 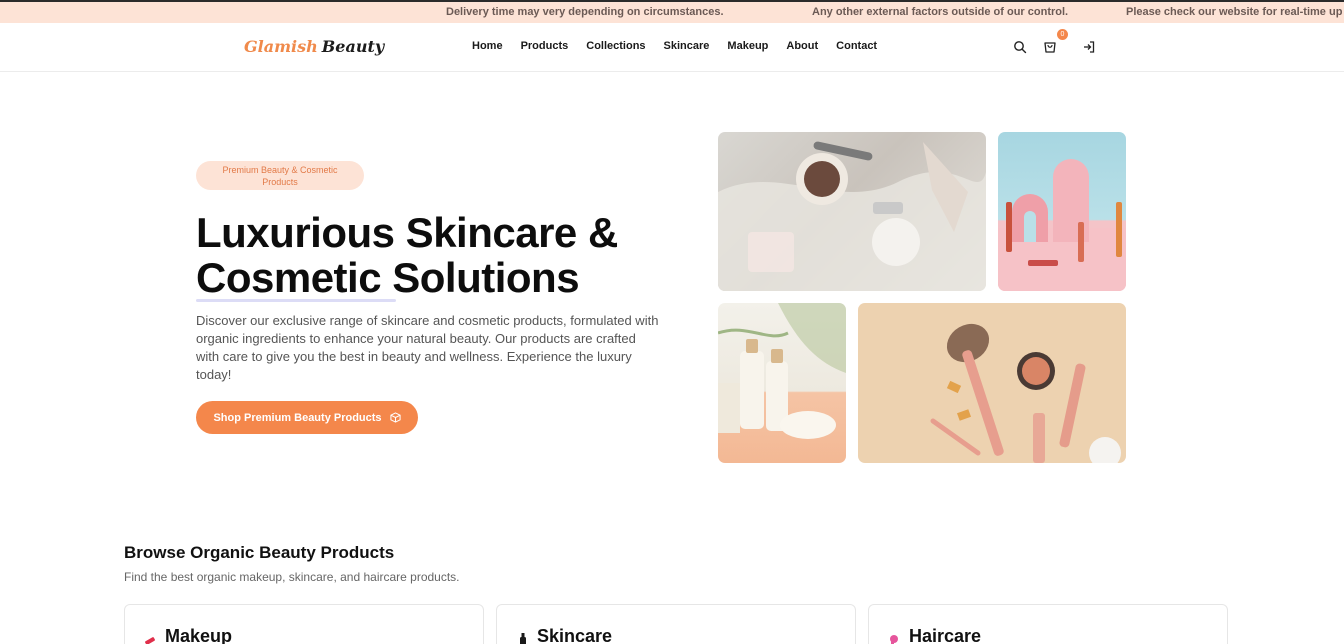 What do you see at coordinates (259, 552) in the screenshot?
I see `browse-section-title: Browse Organic Beauty Products` at bounding box center [259, 552].